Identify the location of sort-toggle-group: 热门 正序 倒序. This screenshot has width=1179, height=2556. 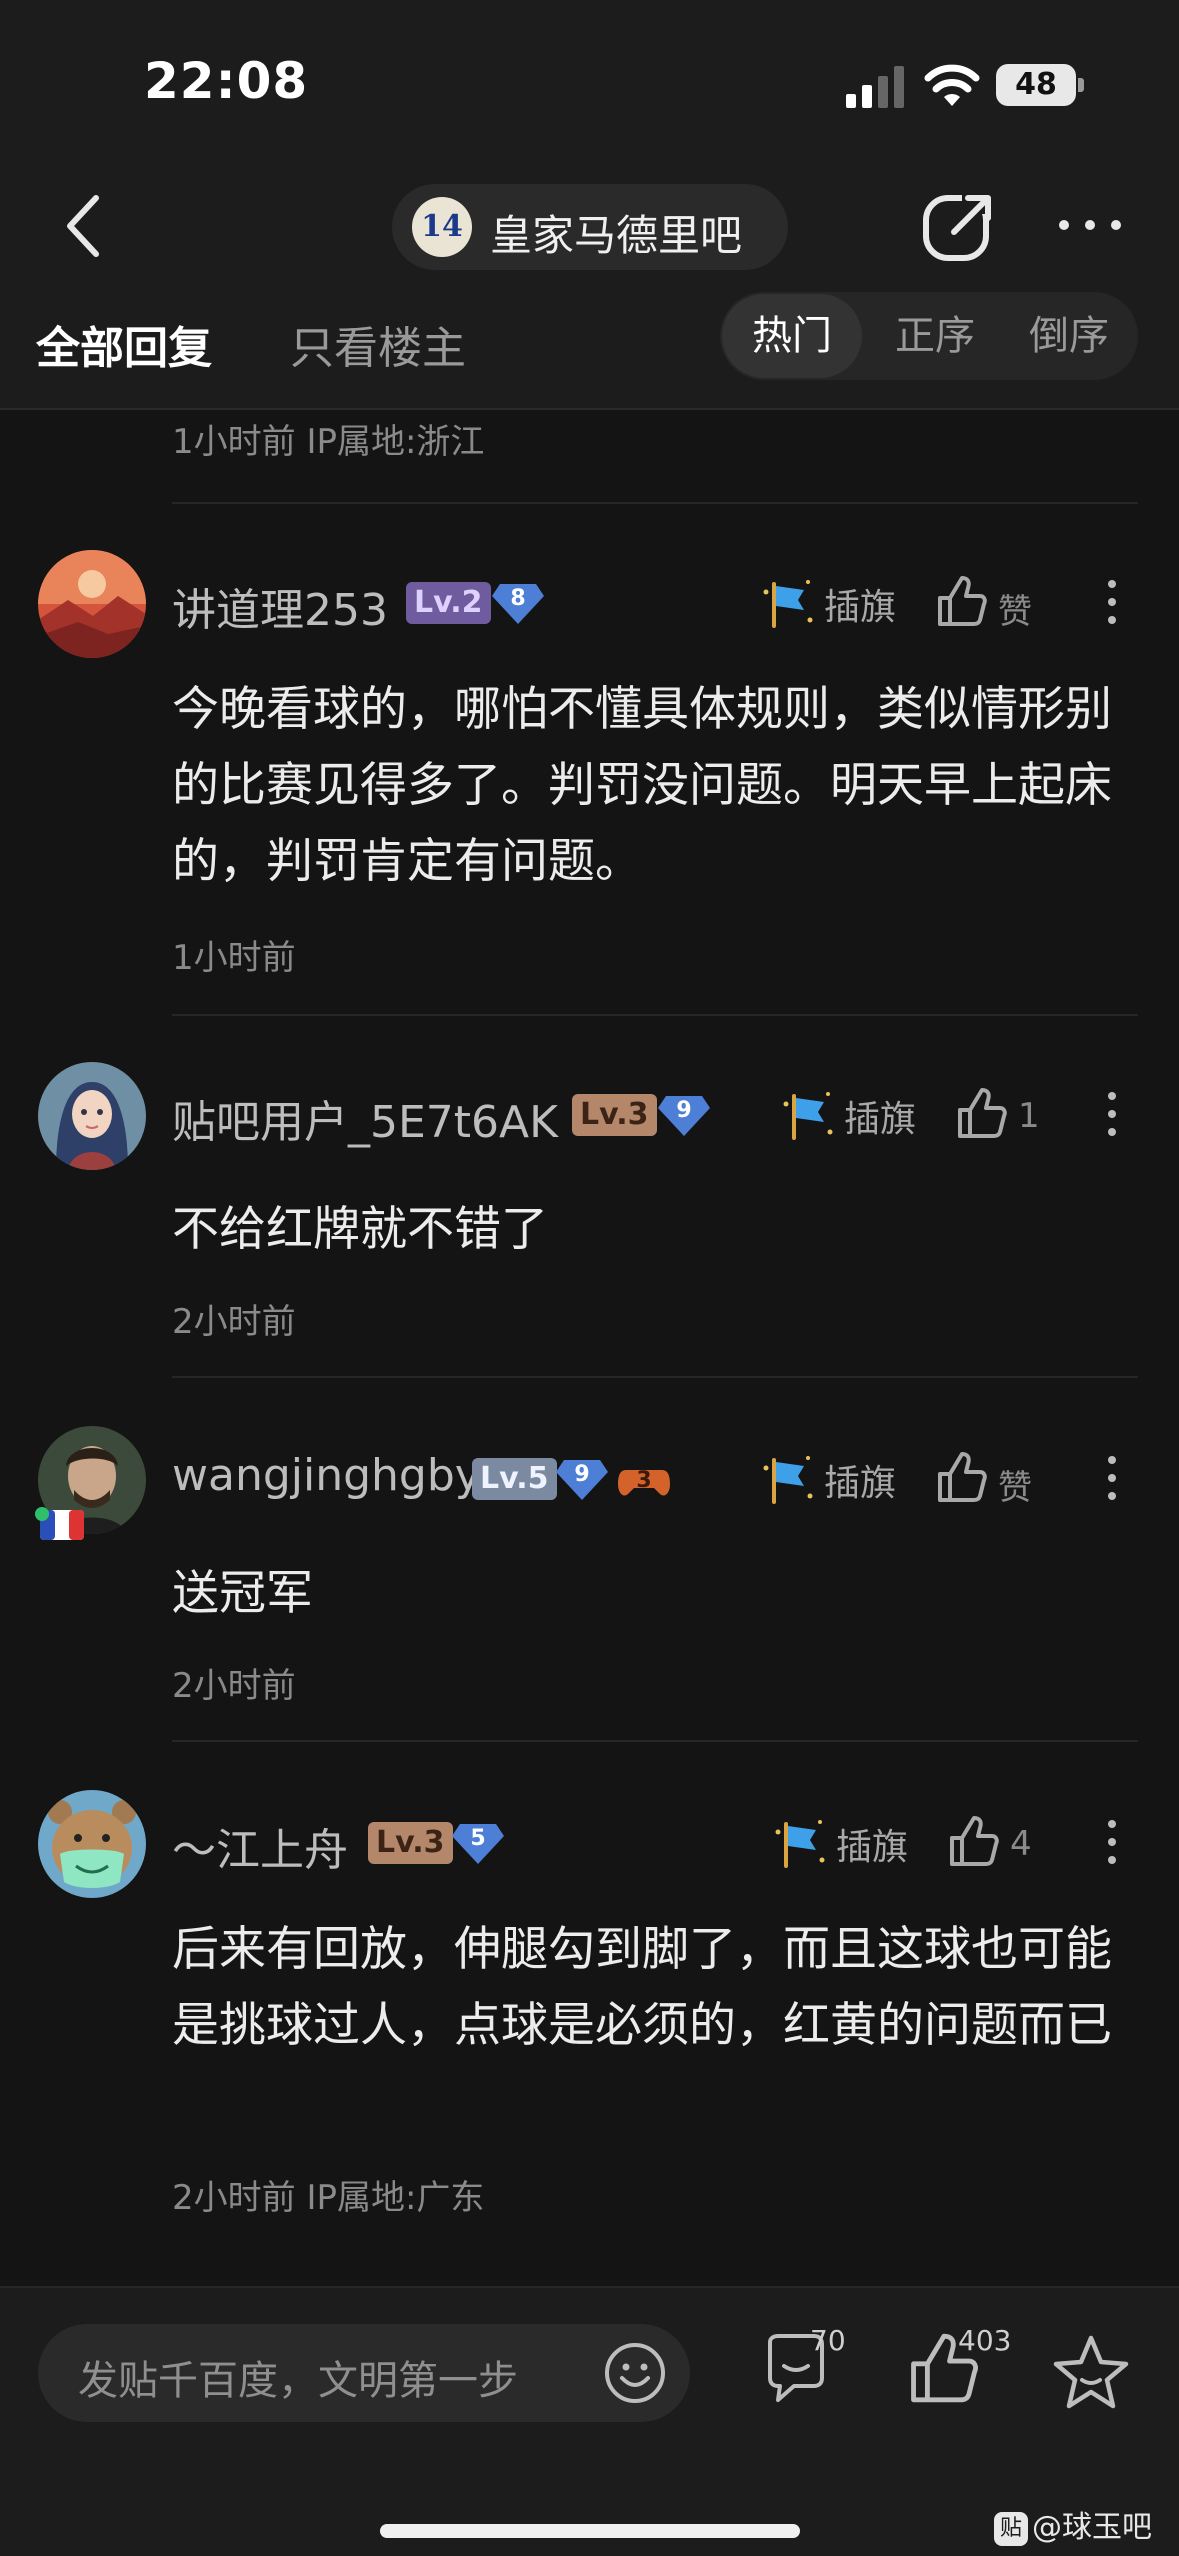
(929, 336).